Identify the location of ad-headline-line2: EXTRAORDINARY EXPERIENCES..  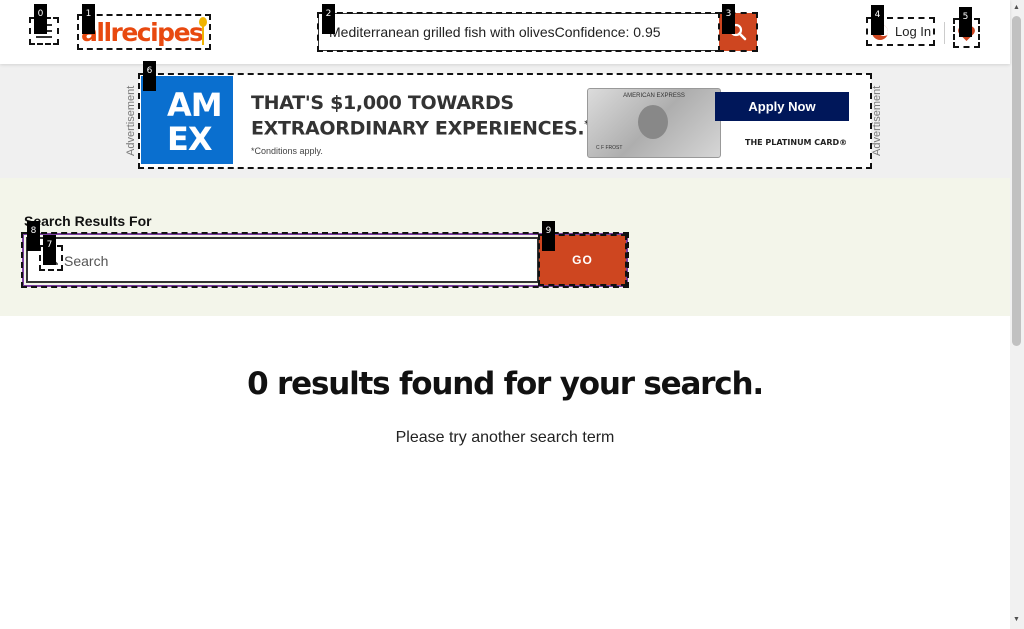
(418, 128).